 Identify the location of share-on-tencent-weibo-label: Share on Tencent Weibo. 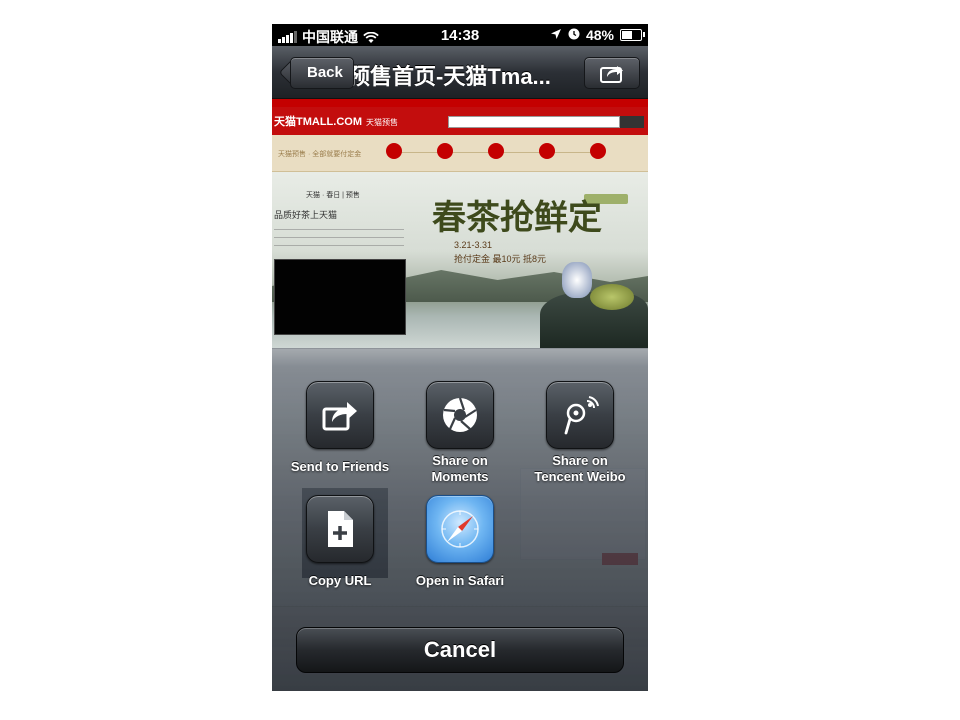
(580, 468).